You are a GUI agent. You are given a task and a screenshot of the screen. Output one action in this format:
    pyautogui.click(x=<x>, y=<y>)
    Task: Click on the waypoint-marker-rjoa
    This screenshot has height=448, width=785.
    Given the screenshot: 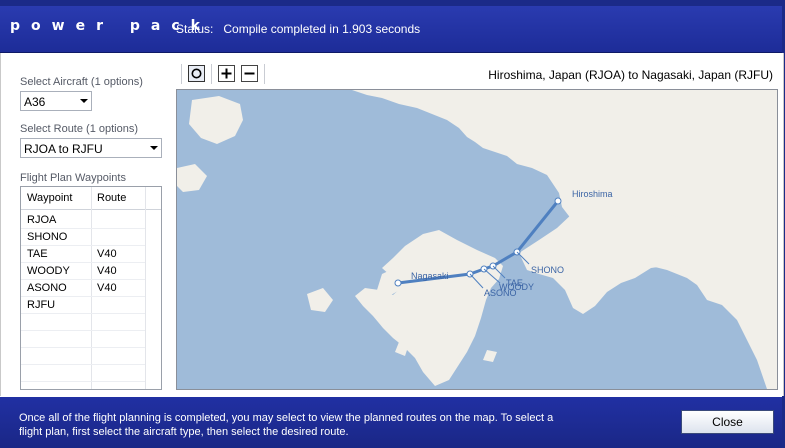 What is the action you would take?
    pyautogui.click(x=558, y=201)
    